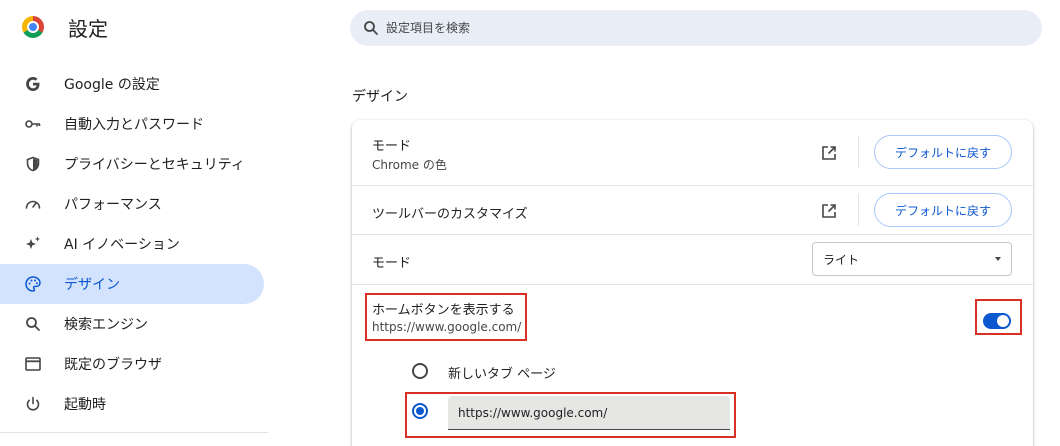 The image size is (1060, 446). I want to click on sidebar-item-autofill: 自動入力とパスワード, so click(132, 124).